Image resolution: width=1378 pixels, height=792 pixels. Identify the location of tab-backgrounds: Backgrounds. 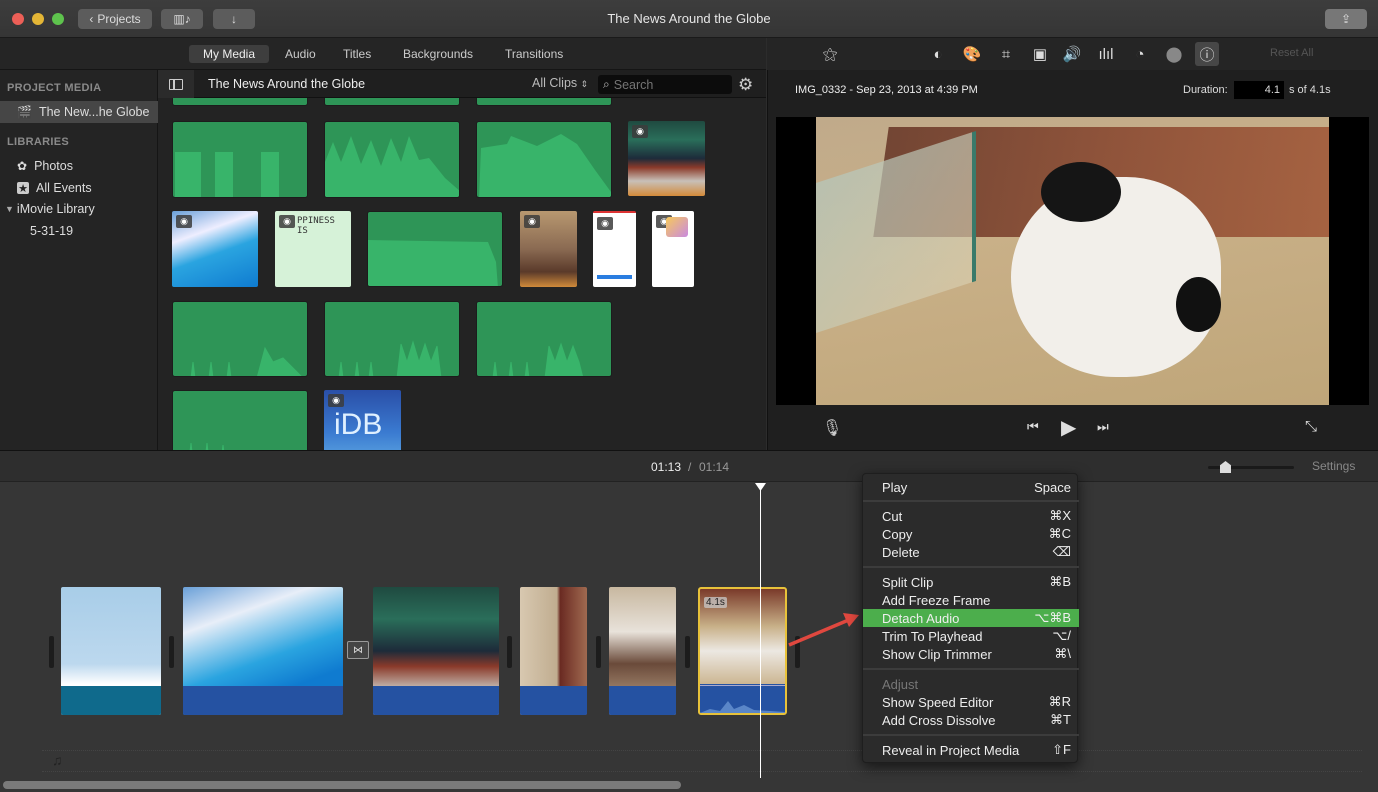
(438, 54).